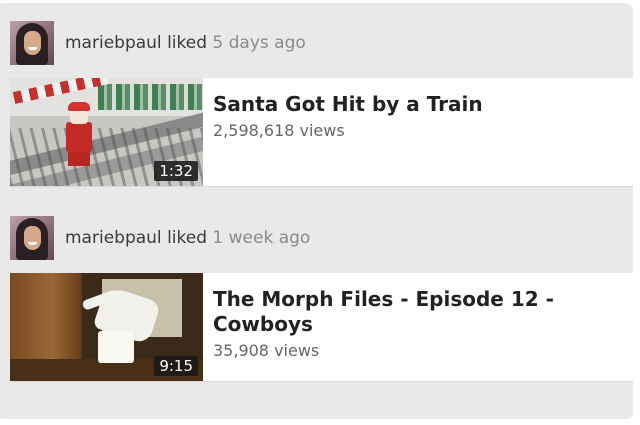 This screenshot has width=640, height=425. What do you see at coordinates (418, 104) in the screenshot?
I see `video-title: Santa Got Hit by a Train` at bounding box center [418, 104].